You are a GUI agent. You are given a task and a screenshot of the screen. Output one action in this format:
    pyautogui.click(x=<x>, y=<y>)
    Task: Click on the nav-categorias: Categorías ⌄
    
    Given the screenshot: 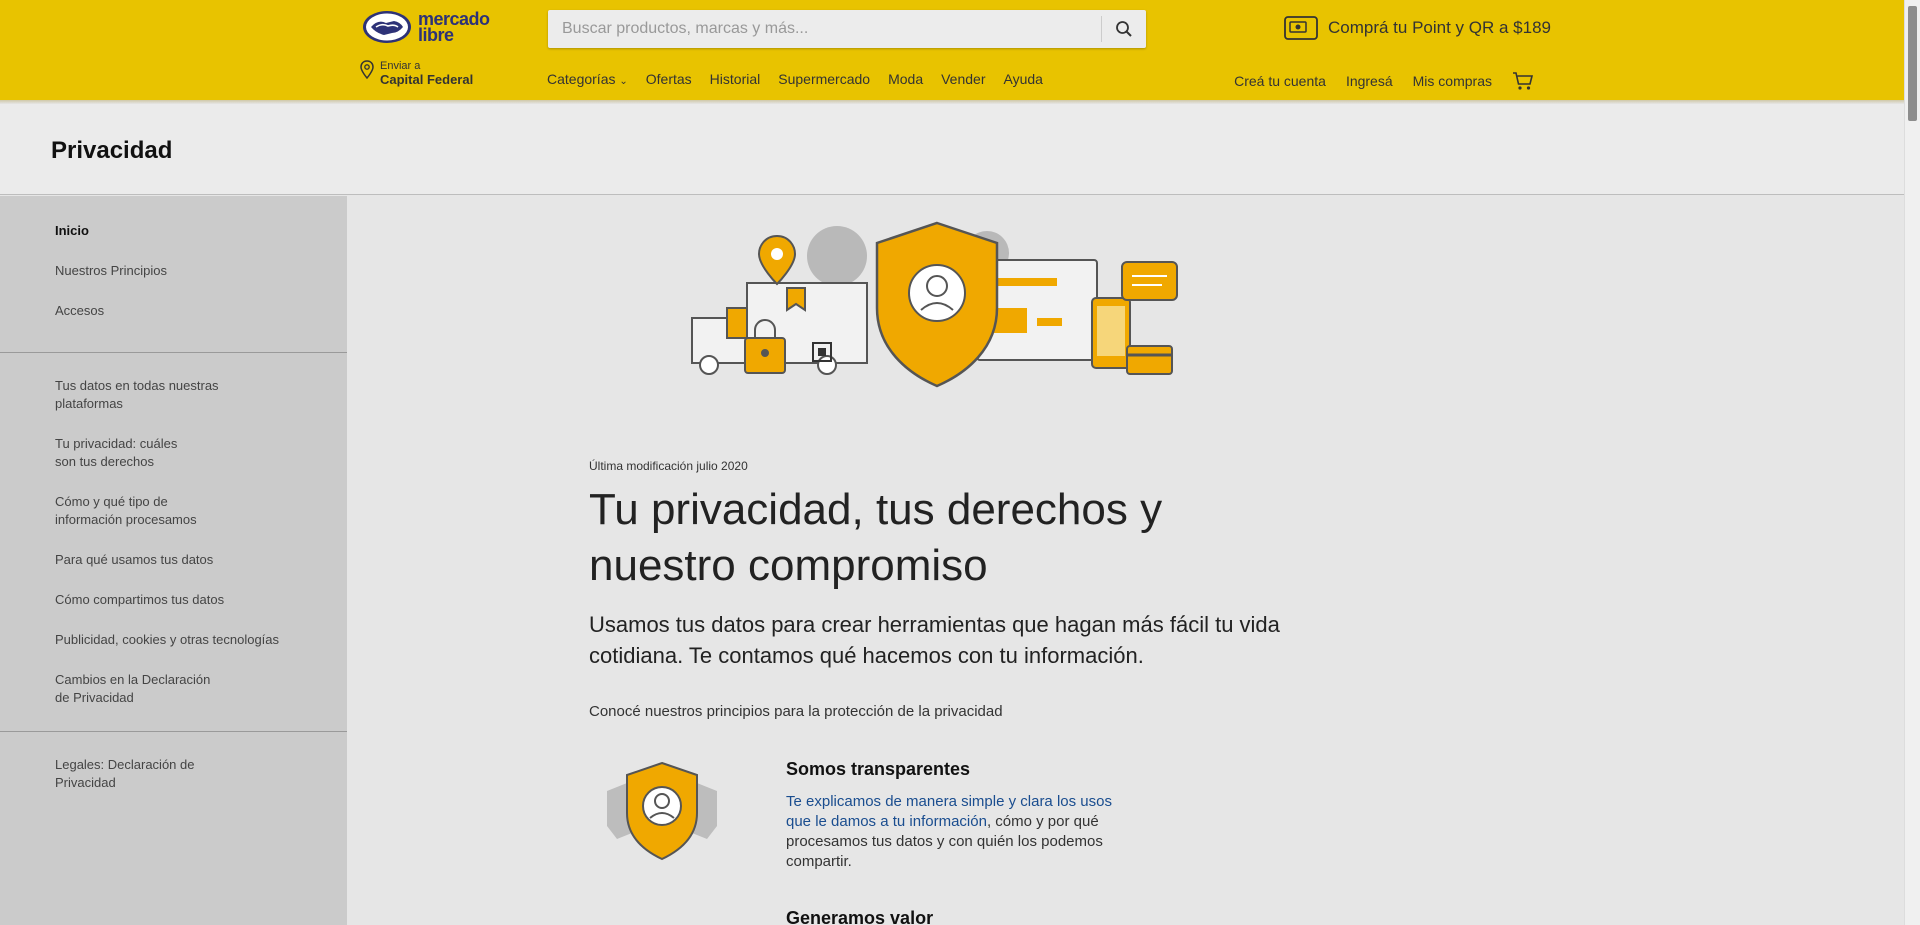 What is the action you would take?
    pyautogui.click(x=587, y=79)
    